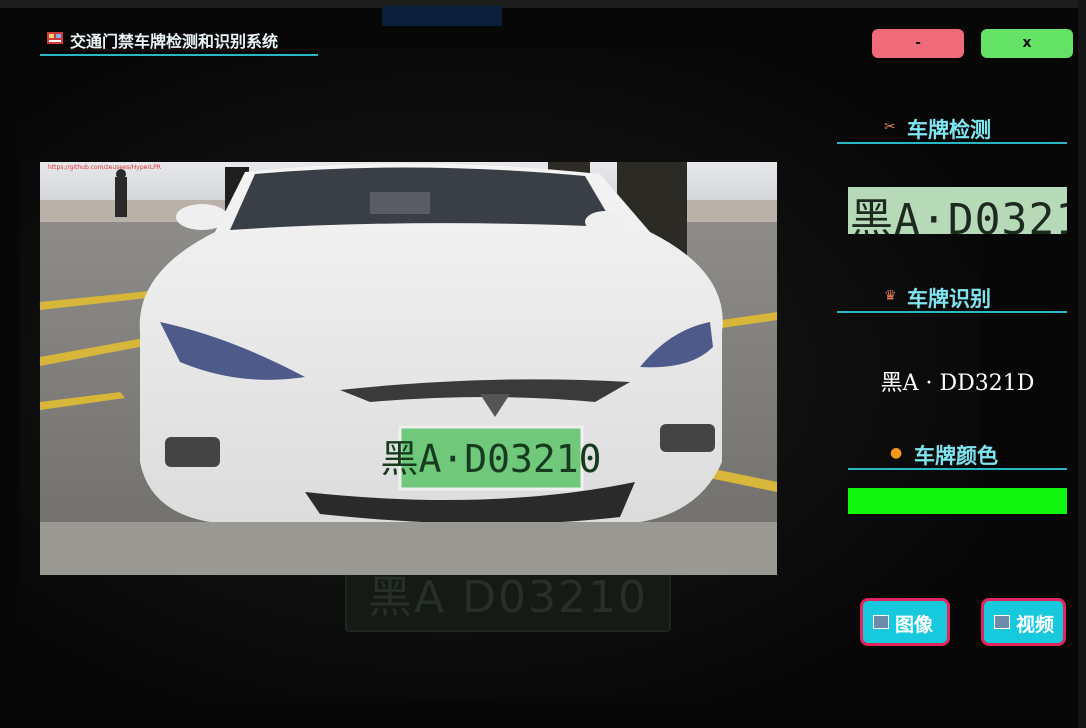 Image resolution: width=1086 pixels, height=728 pixels. What do you see at coordinates (543, 4) in the screenshot?
I see `window-top-edge` at bounding box center [543, 4].